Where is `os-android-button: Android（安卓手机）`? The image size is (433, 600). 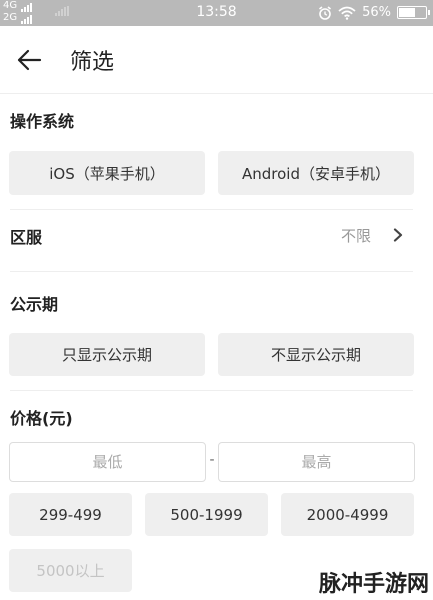
os-android-button: Android（安卓手机） is located at coordinates (316, 173).